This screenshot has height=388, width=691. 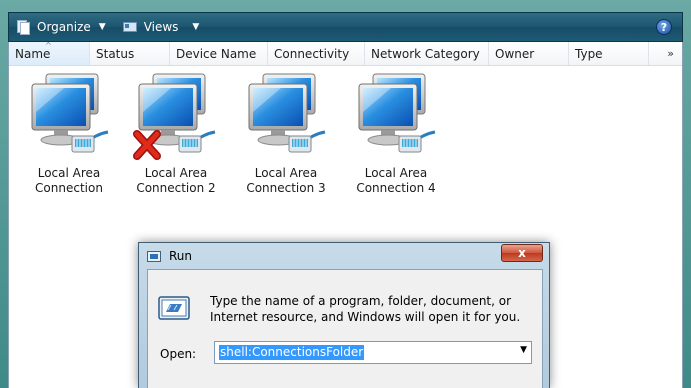 I want to click on column-connectivity: Connectivity, so click(x=316, y=53).